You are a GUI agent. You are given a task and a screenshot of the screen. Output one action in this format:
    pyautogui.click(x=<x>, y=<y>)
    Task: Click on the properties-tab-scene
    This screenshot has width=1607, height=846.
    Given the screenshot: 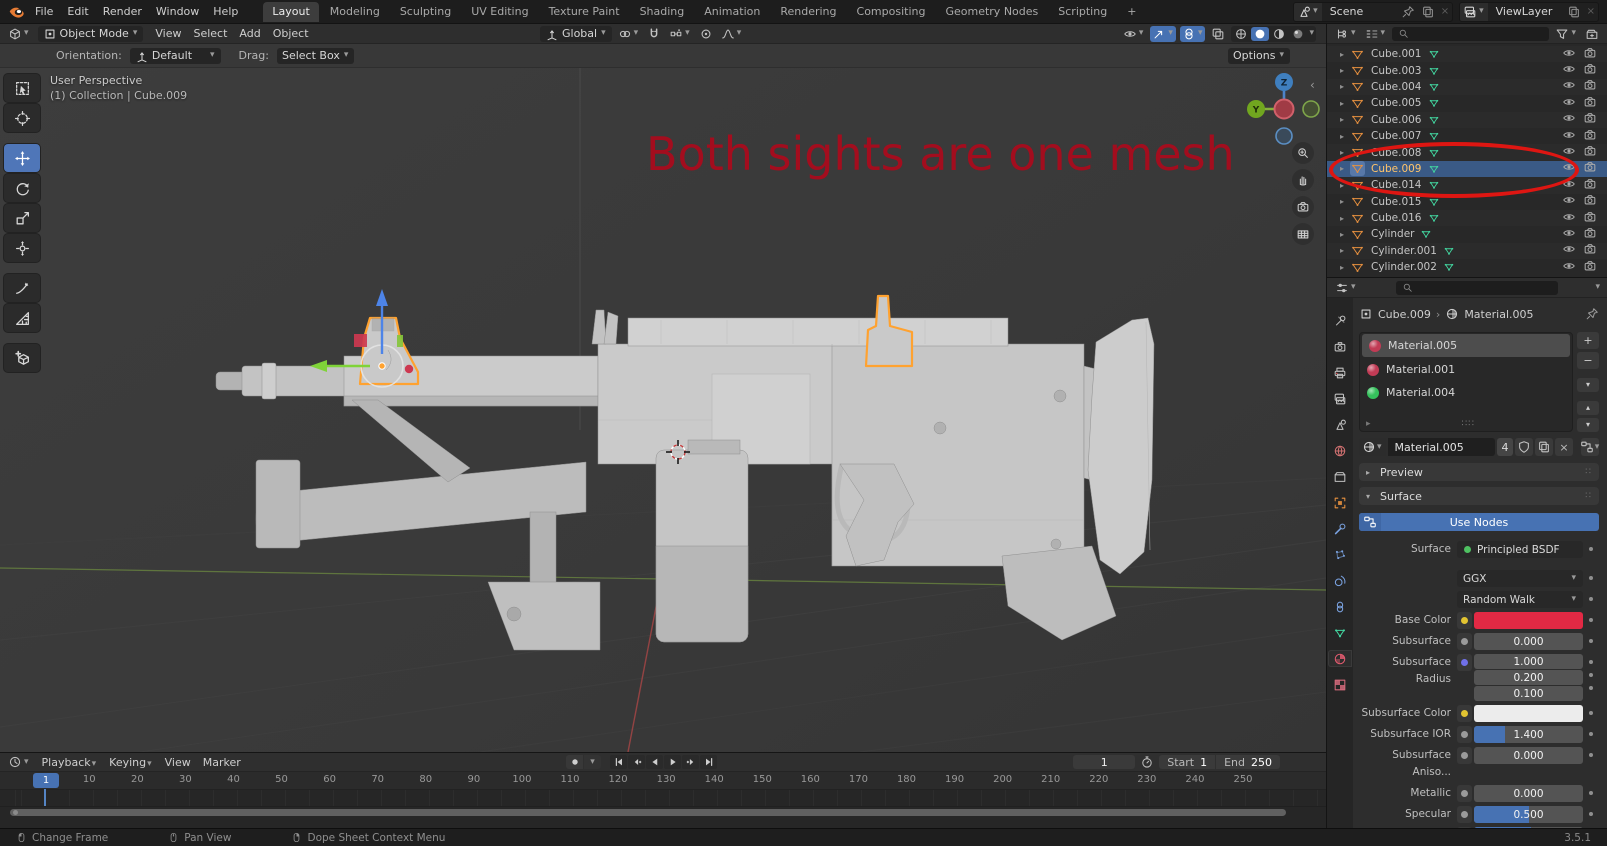 What is the action you would take?
    pyautogui.click(x=1340, y=424)
    